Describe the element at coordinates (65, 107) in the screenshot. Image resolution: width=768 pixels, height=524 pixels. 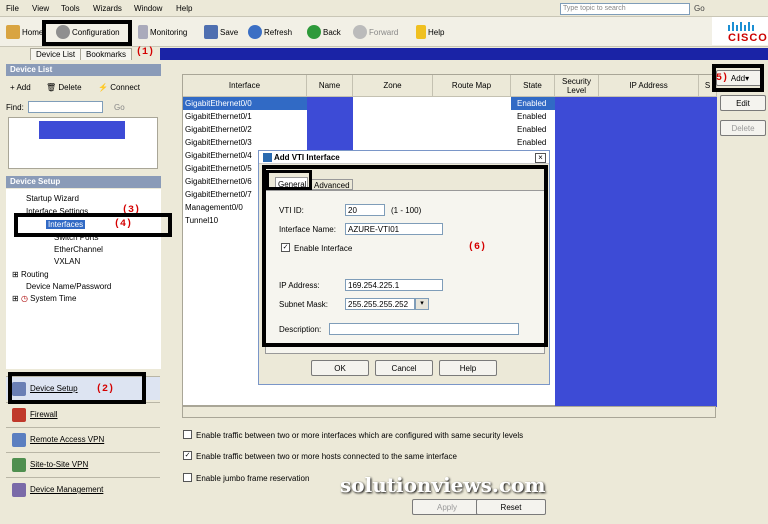
I see `find-input` at that location.